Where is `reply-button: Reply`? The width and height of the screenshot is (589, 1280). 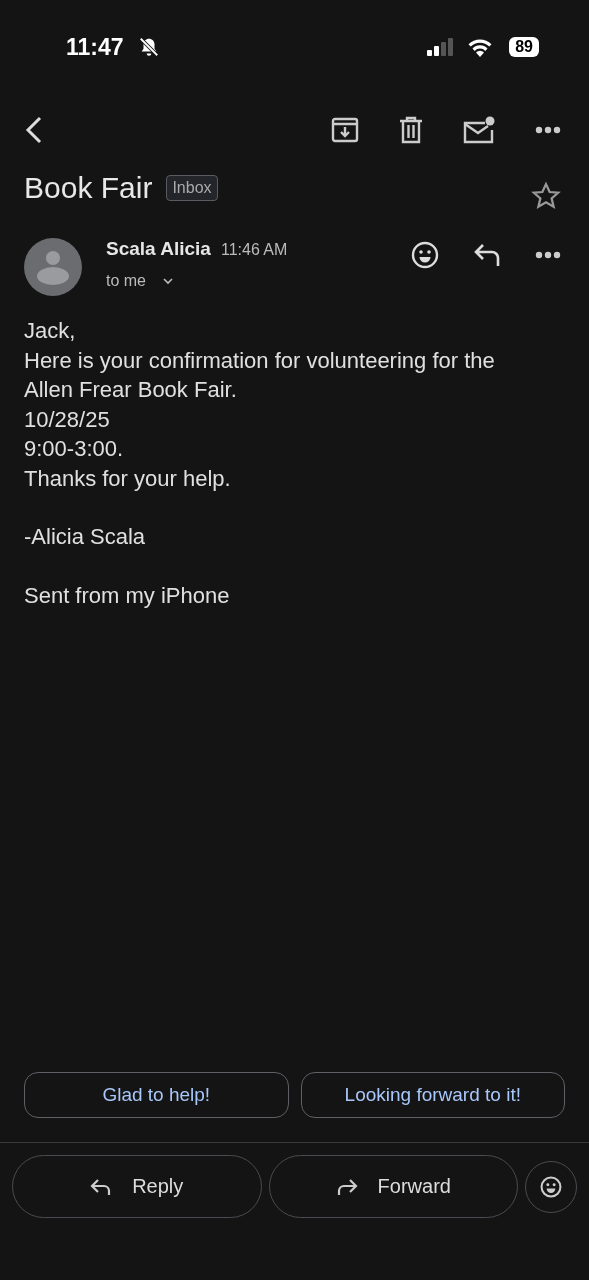
reply-button: Reply is located at coordinates (137, 1186).